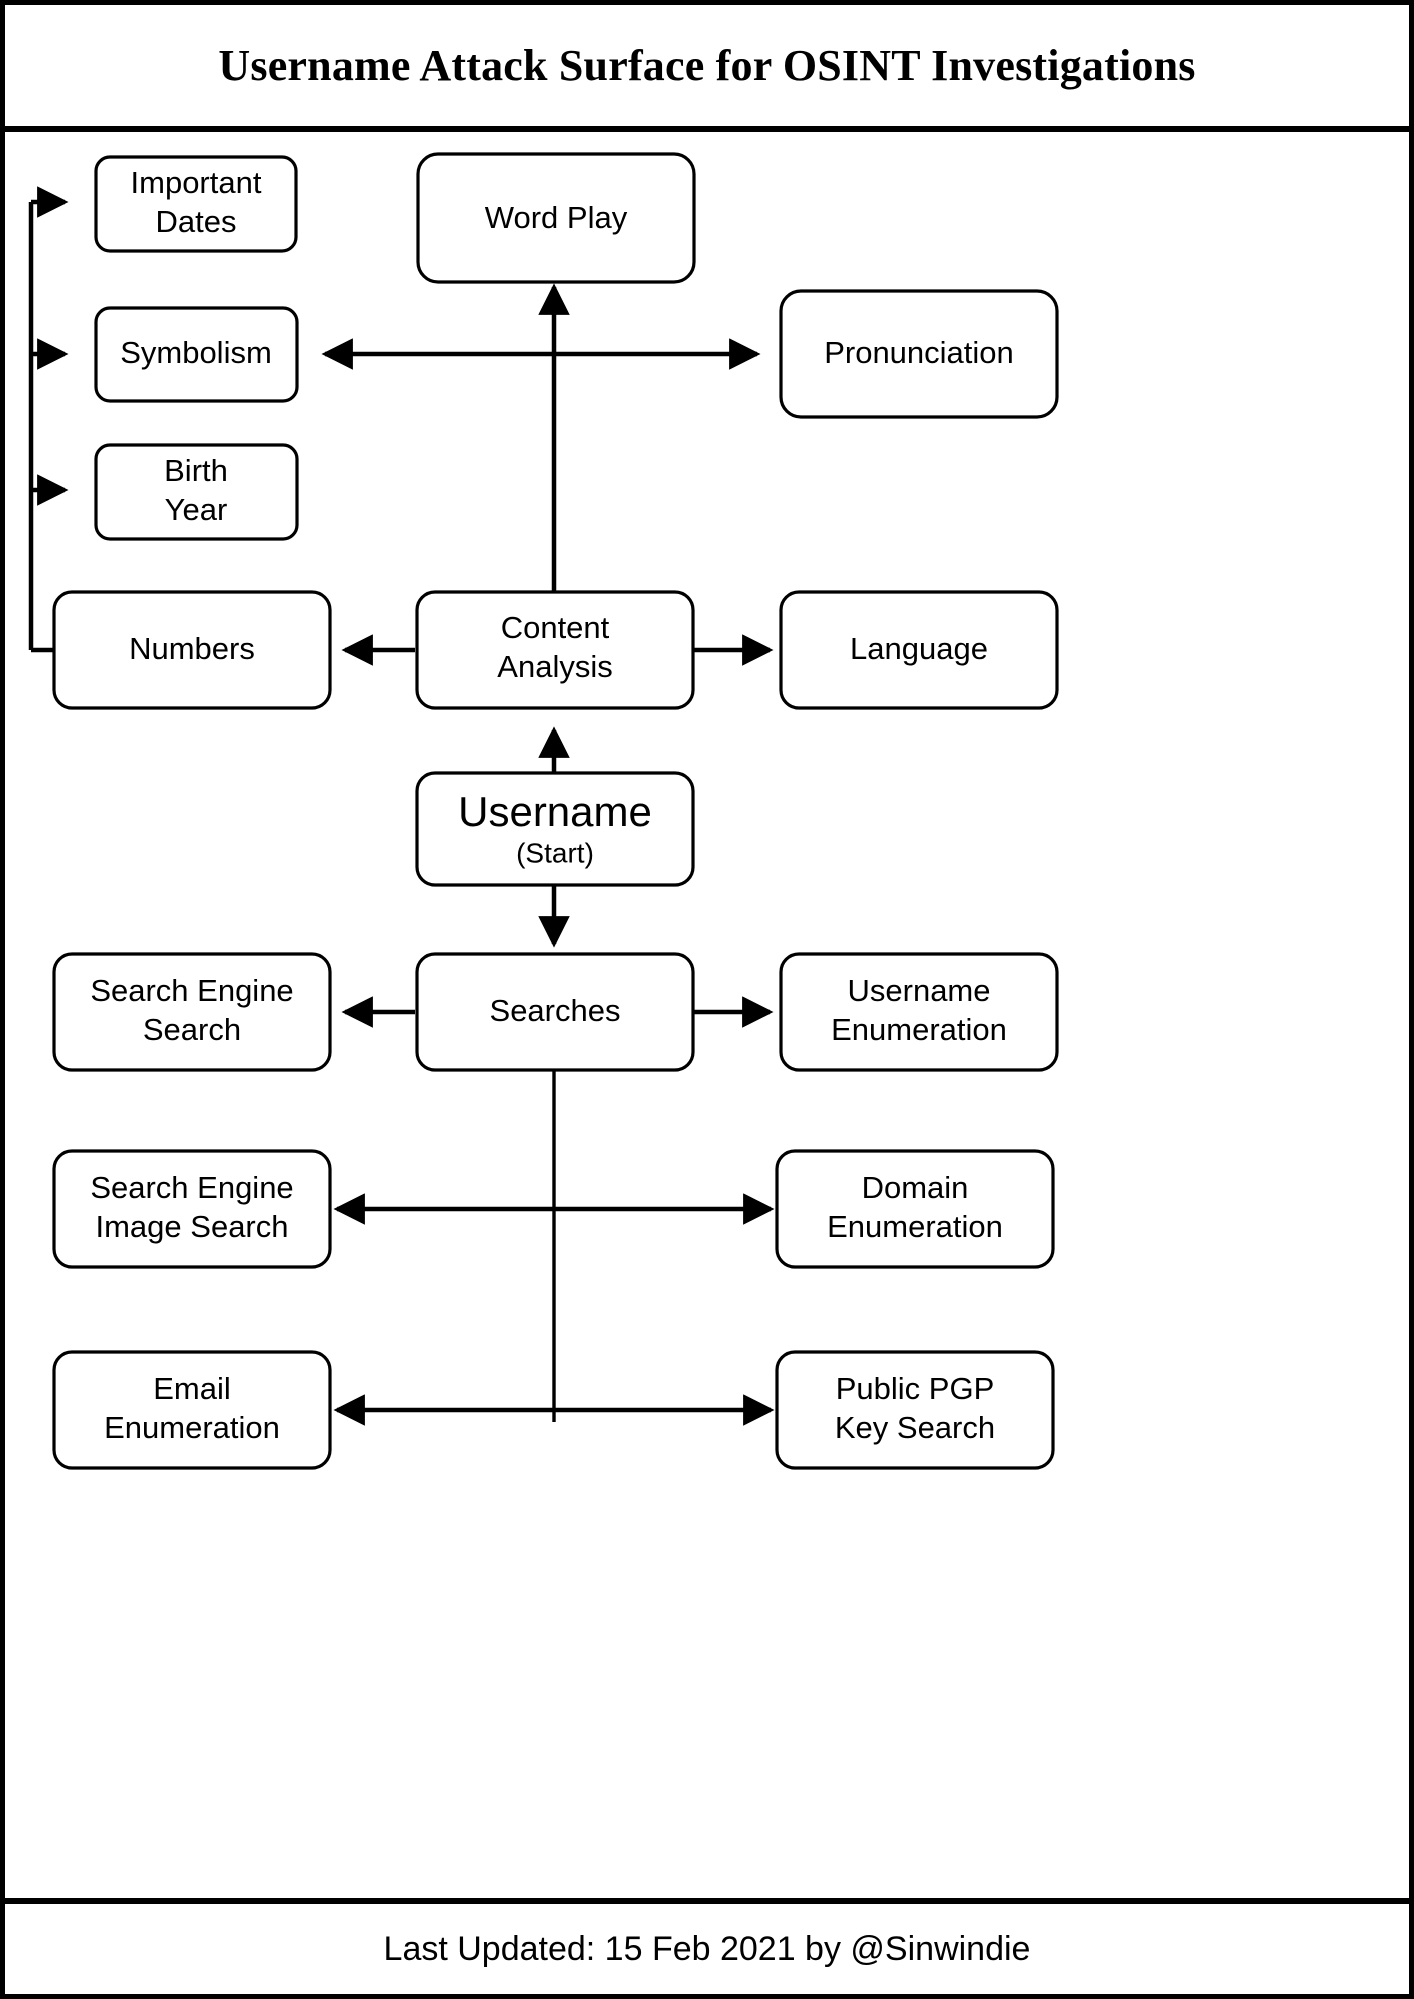 This screenshot has width=1414, height=1999. I want to click on node-language-label-1: Language, so click(919, 648).